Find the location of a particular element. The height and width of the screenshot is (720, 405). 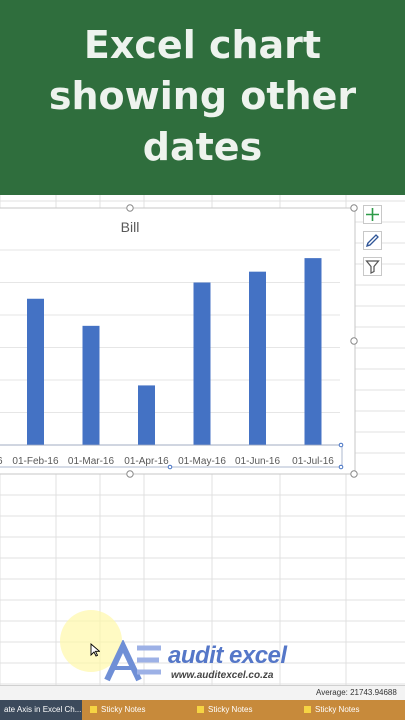

chart-styles-button is located at coordinates (372, 240).